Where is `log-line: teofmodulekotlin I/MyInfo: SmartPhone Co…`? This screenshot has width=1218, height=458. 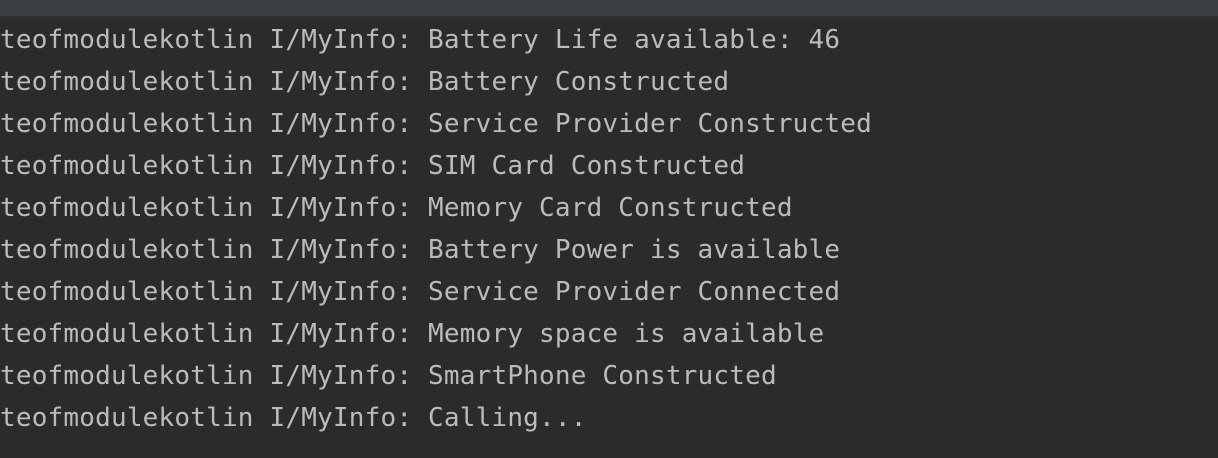
log-line: teofmodulekotlin I/MyInfo: SmartPhone Co… is located at coordinates (436, 376).